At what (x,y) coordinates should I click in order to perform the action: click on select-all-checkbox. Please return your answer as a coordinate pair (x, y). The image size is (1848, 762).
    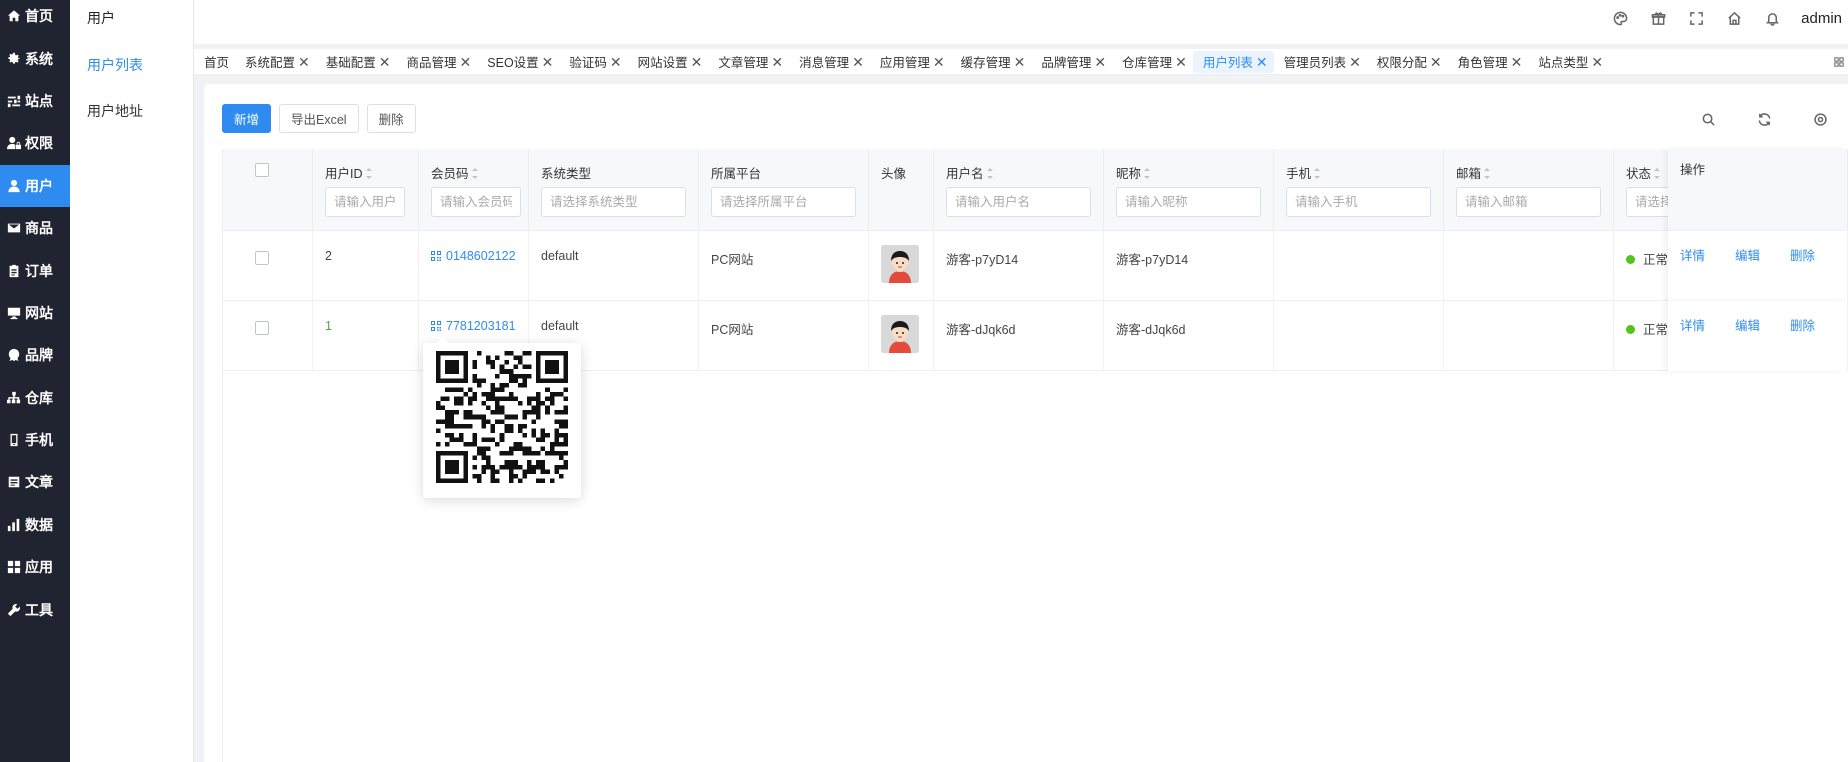
    Looking at the image, I should click on (262, 170).